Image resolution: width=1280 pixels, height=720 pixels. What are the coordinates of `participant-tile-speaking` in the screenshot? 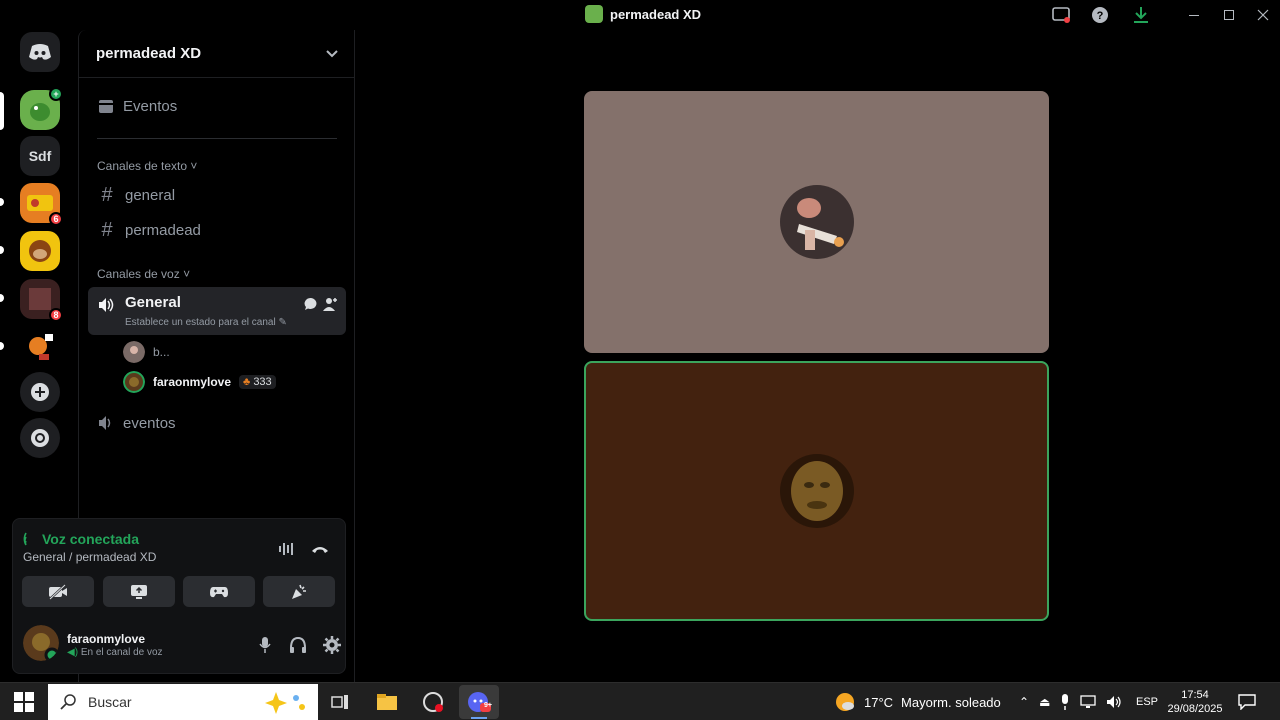 It's located at (816, 491).